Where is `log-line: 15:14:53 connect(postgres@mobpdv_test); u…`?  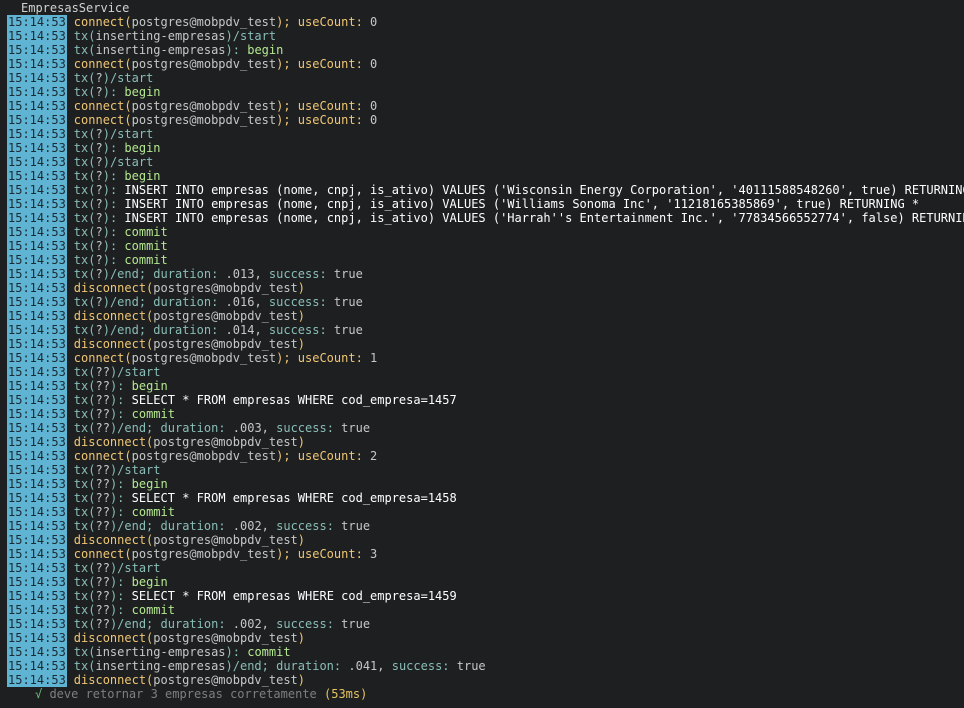
log-line: 15:14:53 connect(postgres@mobpdv_test); u… is located at coordinates (482, 64).